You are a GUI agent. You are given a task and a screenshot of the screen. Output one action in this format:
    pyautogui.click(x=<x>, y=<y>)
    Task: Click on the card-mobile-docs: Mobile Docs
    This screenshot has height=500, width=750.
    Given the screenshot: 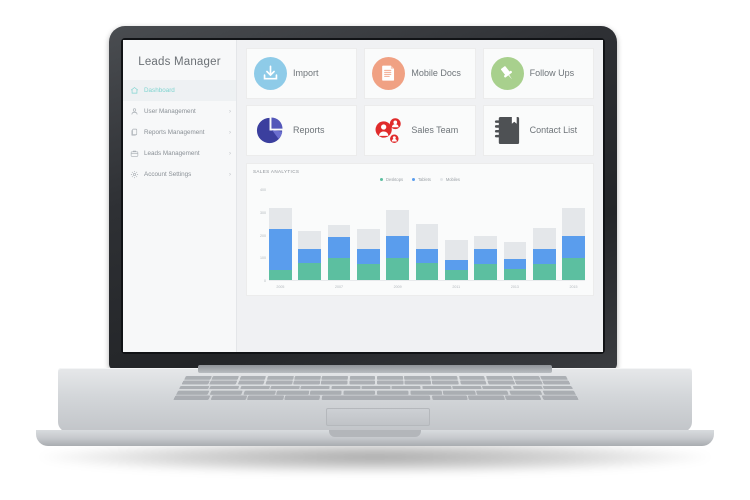 What is the action you would take?
    pyautogui.click(x=420, y=73)
    